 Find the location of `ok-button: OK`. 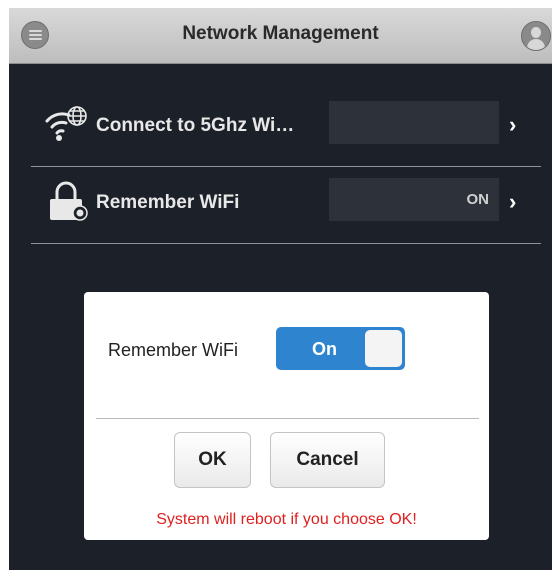

ok-button: OK is located at coordinates (212, 460).